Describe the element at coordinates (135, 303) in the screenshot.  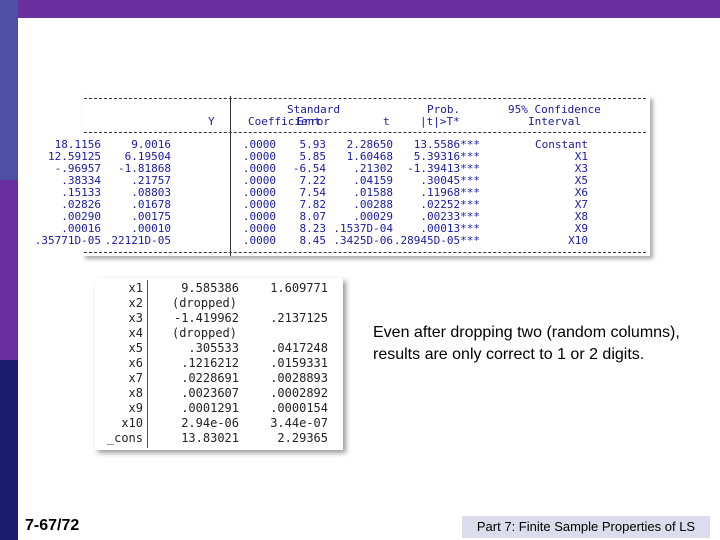
I see `cell-var: x2` at that location.